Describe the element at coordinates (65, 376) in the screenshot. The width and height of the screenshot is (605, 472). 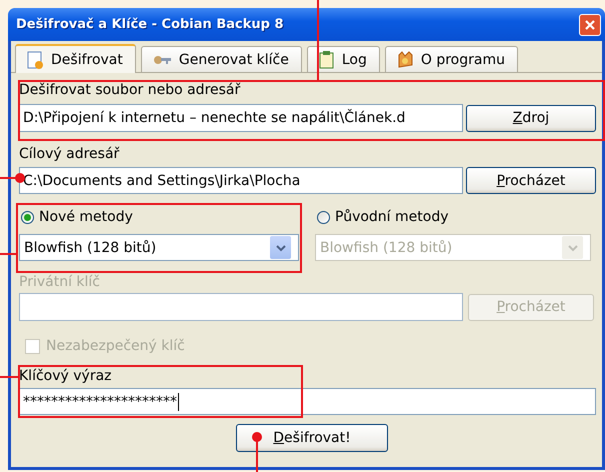
I see `field-label: Klíčový výraz` at that location.